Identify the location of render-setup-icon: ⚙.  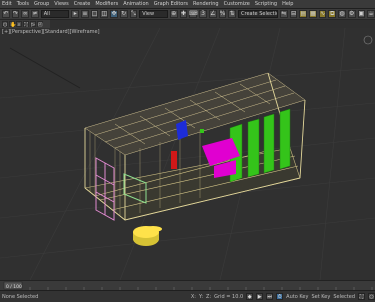
(351, 14).